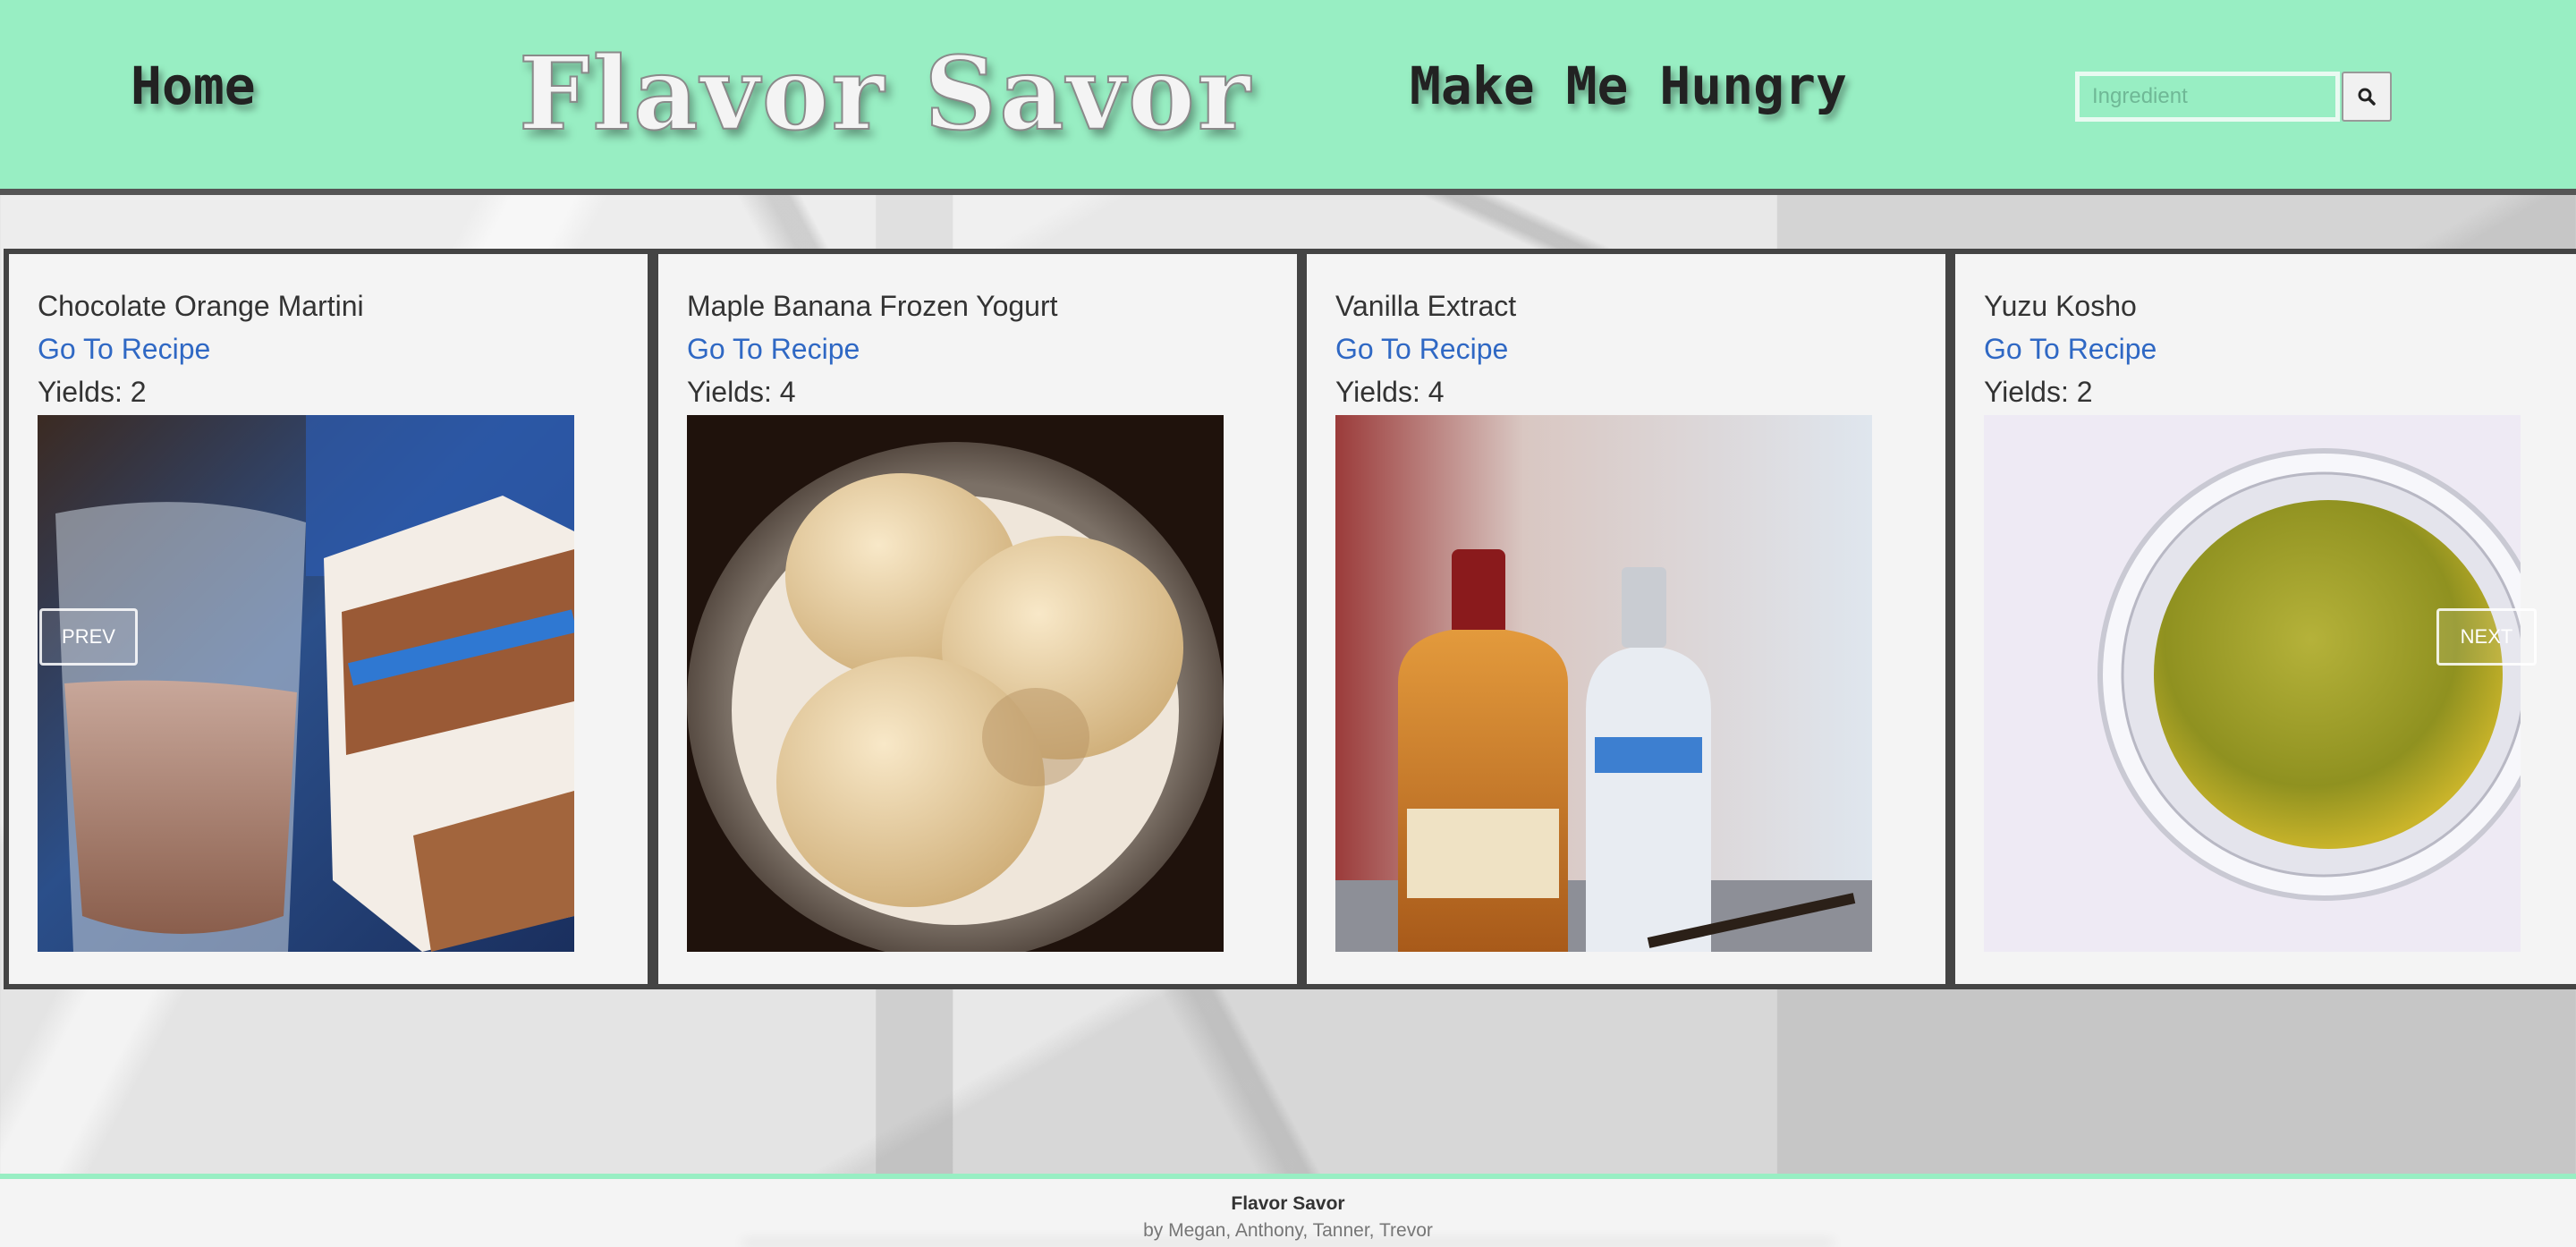 The width and height of the screenshot is (2576, 1247). I want to click on search-button, so click(2367, 97).